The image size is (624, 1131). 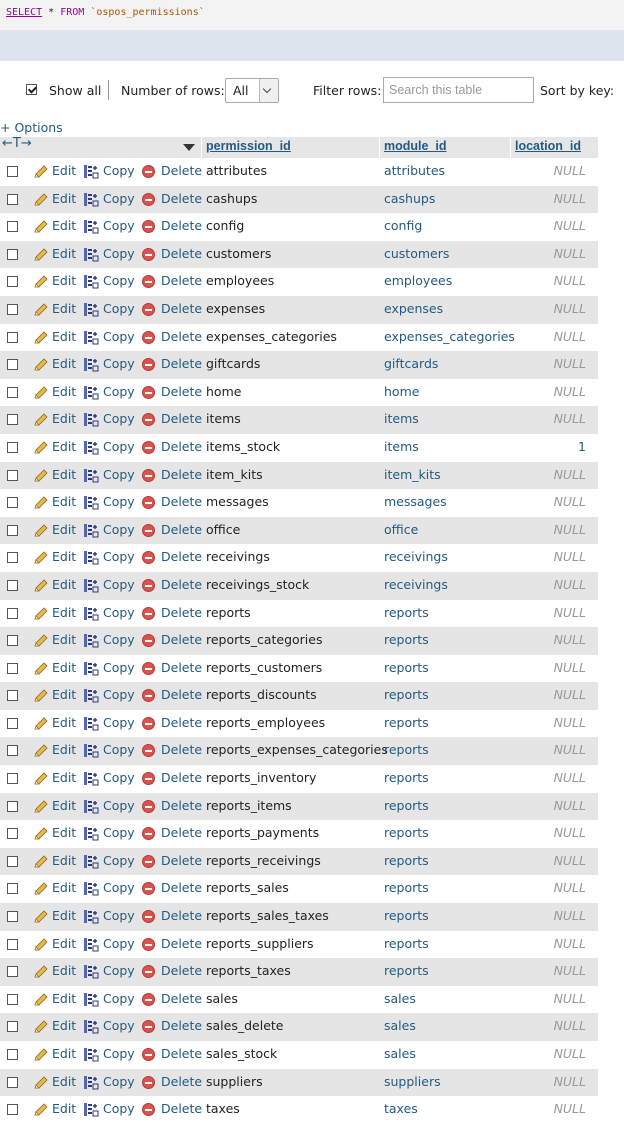 What do you see at coordinates (401, 529) in the screenshot?
I see `cell-module-id: office` at bounding box center [401, 529].